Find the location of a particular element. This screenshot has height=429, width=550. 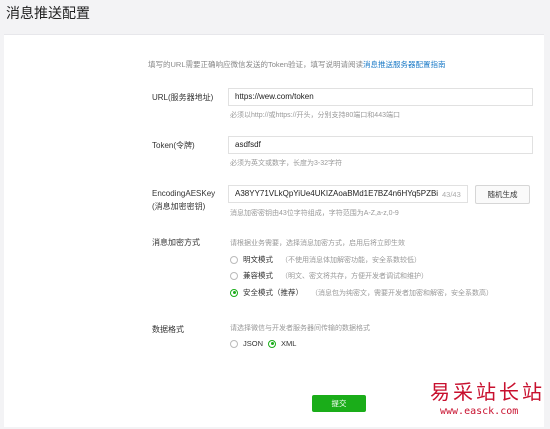

encrypt-option-compatible-desc: （明文、密文将共存，方便开发者调试和维护） is located at coordinates (354, 276).